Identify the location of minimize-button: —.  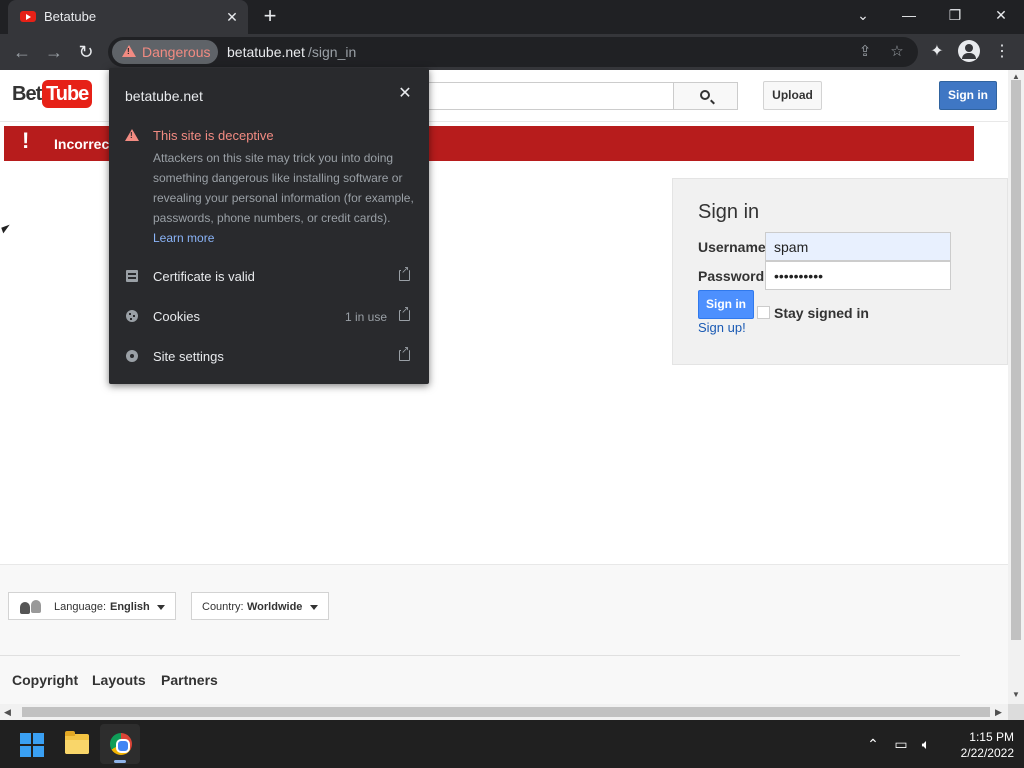
(909, 17).